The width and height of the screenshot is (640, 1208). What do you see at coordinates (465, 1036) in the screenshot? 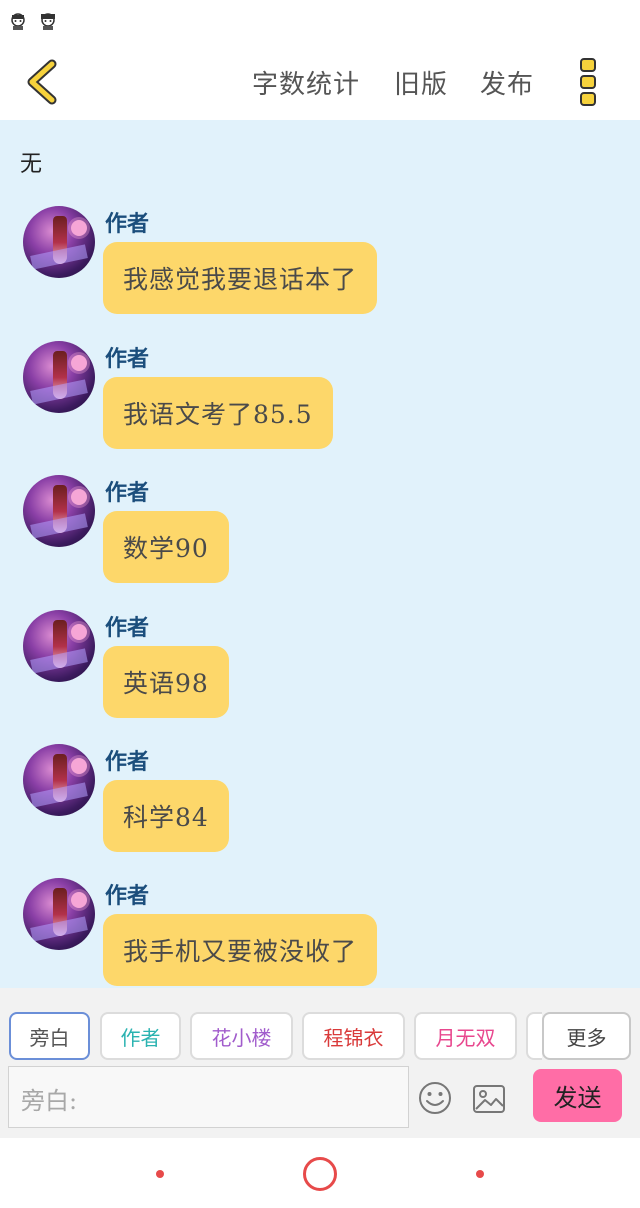
I see `role-chip-yue-wushuang: 月无双` at bounding box center [465, 1036].